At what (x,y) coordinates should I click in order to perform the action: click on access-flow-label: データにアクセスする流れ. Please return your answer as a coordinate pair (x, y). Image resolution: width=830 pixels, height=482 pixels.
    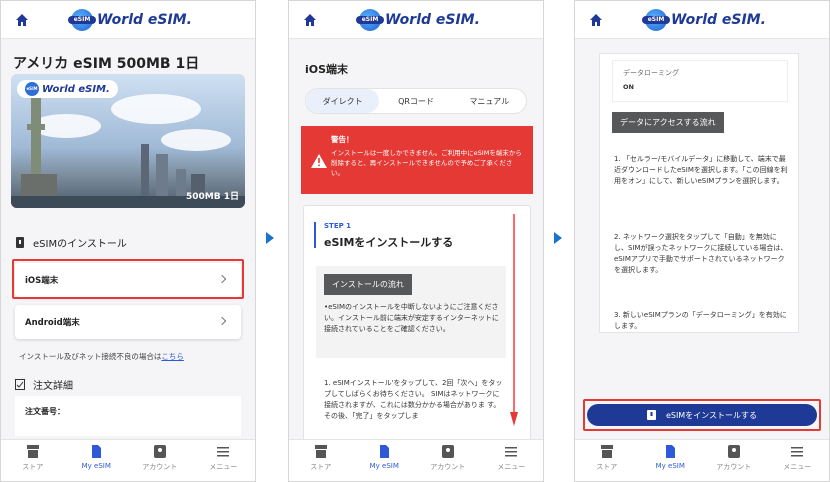
    Looking at the image, I should click on (668, 122).